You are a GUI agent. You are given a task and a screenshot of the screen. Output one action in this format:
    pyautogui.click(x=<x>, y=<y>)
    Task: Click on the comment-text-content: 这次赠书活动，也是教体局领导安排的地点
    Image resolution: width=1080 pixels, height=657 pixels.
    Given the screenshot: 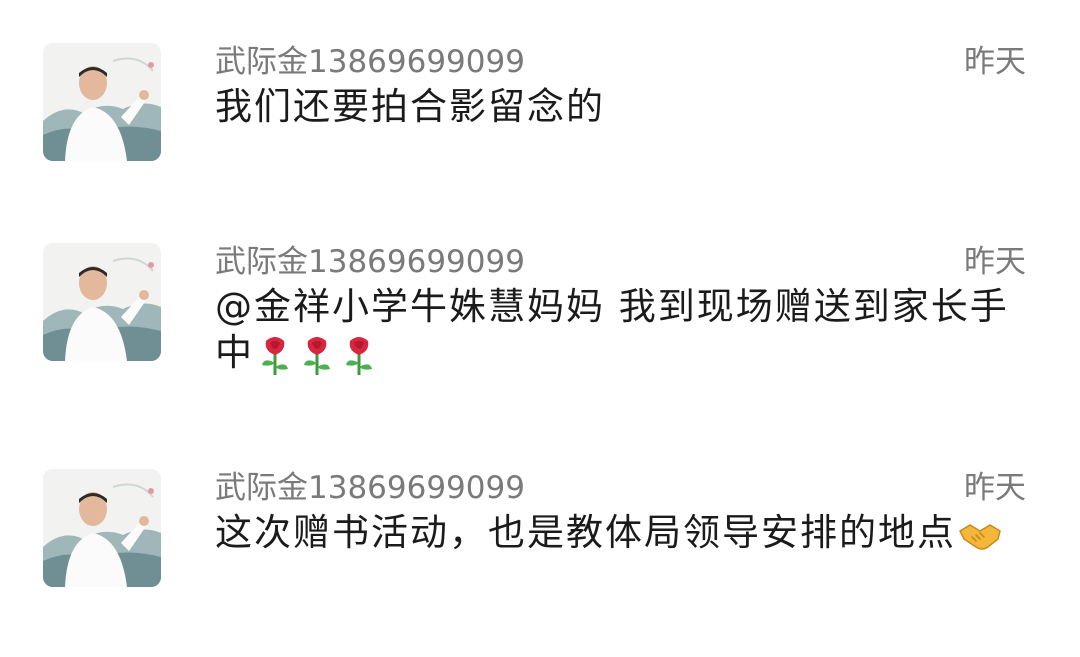 What is the action you would take?
    pyautogui.click(x=585, y=532)
    